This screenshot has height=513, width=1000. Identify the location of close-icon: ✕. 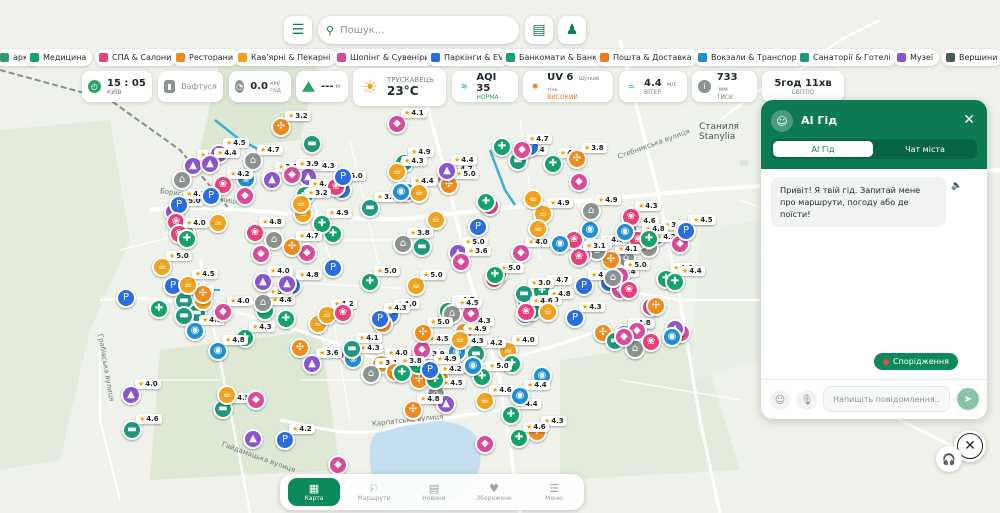
(969, 120).